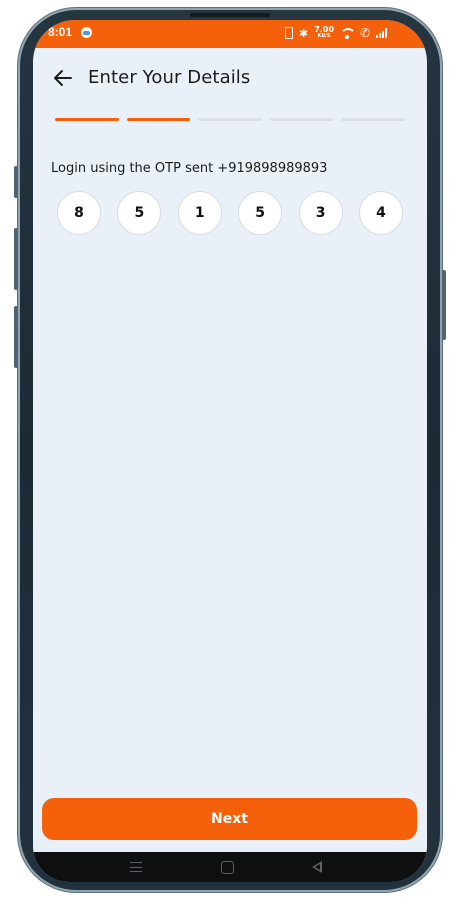  What do you see at coordinates (16, 182) in the screenshot?
I see `volume-up-button` at bounding box center [16, 182].